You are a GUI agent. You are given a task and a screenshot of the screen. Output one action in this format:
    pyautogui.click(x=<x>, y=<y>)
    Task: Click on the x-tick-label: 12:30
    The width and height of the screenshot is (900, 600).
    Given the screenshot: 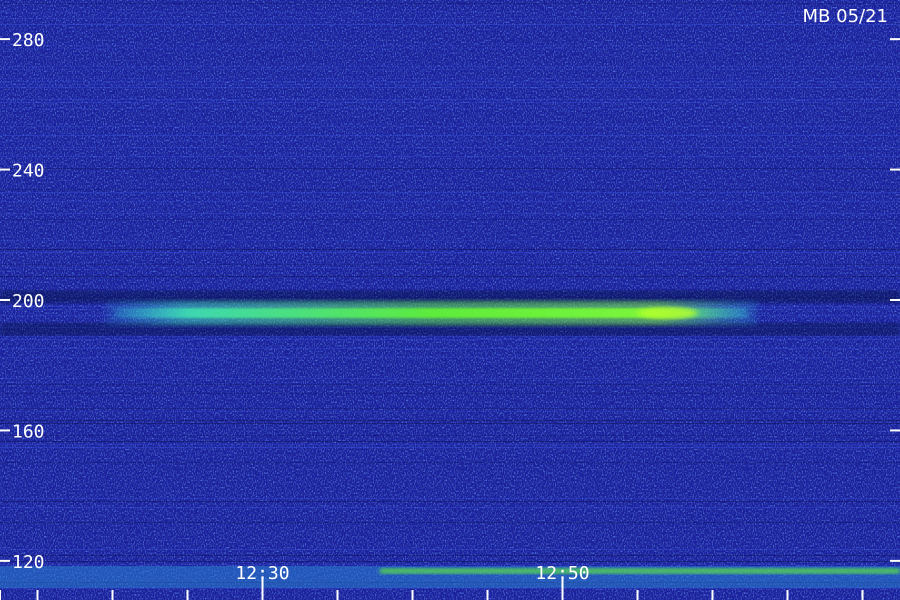 What is the action you would take?
    pyautogui.click(x=262, y=573)
    